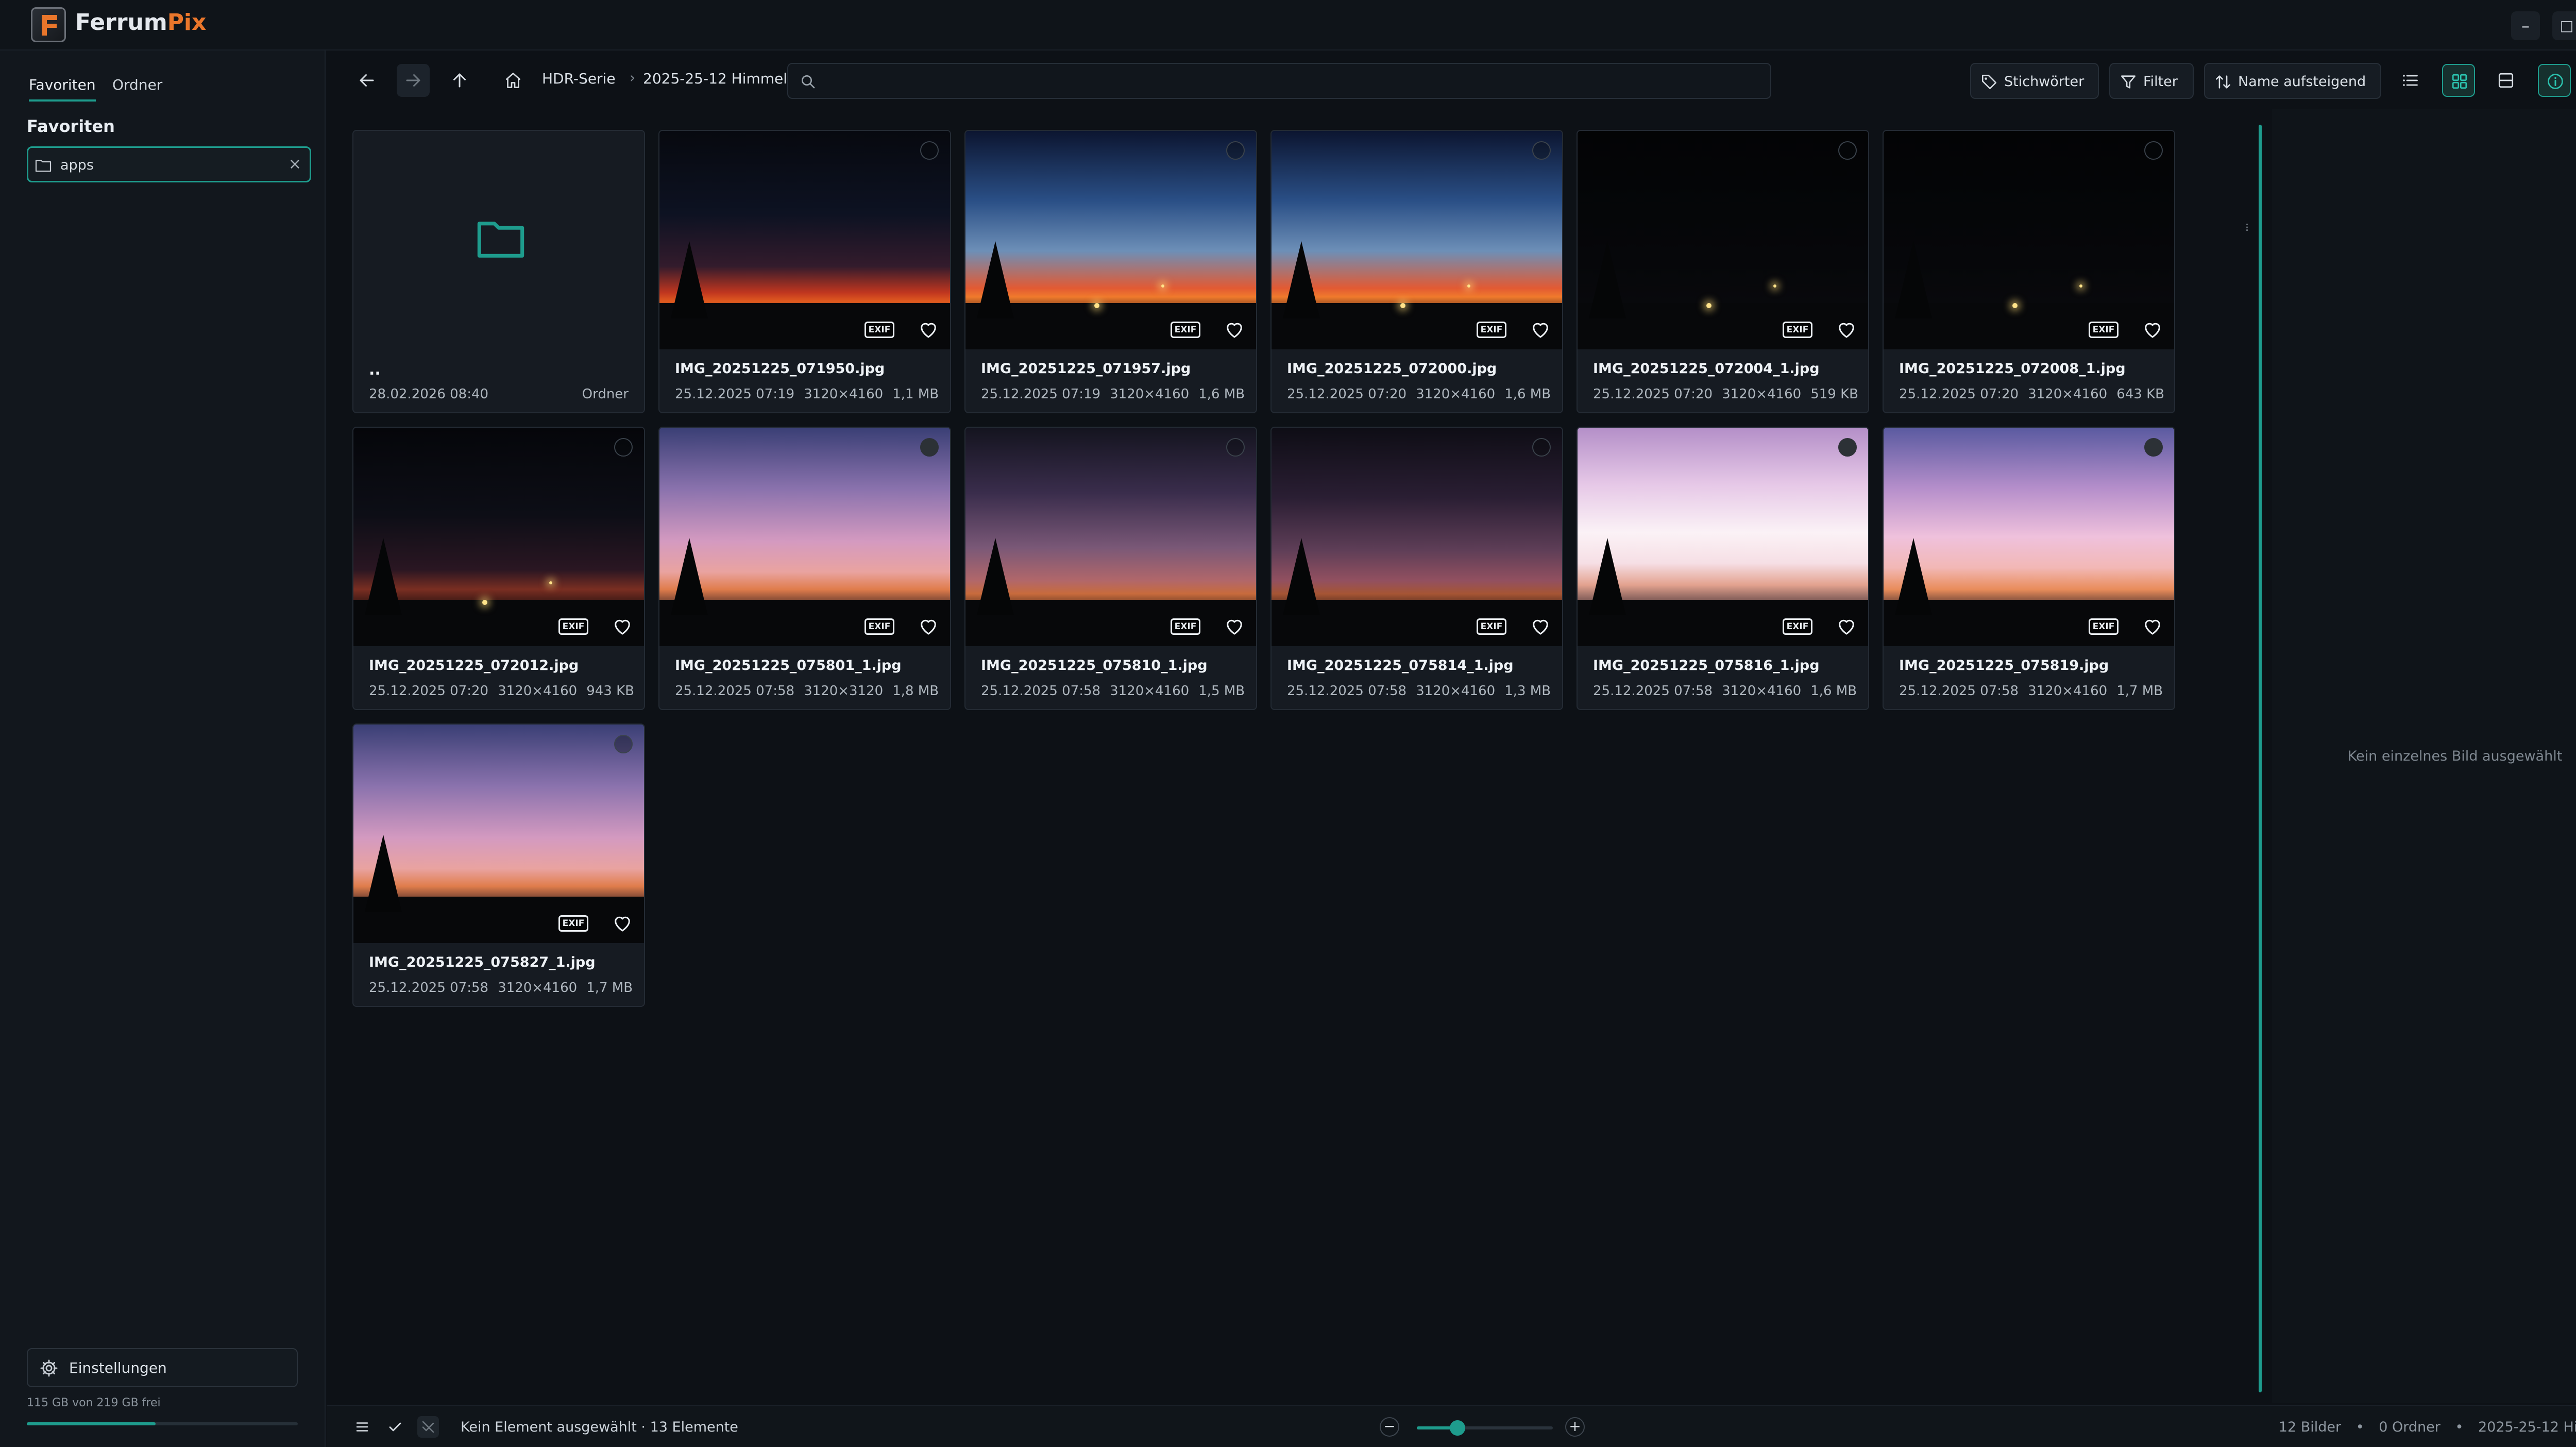 This screenshot has height=1447, width=2576. Describe the element at coordinates (498, 271) in the screenshot. I see `parent-folder-card: .. 28.02.2026 08:40 Ordner` at that location.